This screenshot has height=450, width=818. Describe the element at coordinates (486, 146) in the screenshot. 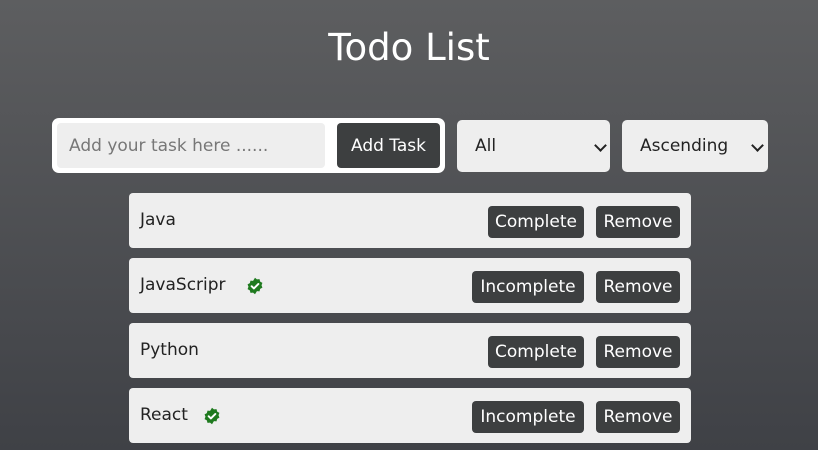

I see `filter-select-value: All` at that location.